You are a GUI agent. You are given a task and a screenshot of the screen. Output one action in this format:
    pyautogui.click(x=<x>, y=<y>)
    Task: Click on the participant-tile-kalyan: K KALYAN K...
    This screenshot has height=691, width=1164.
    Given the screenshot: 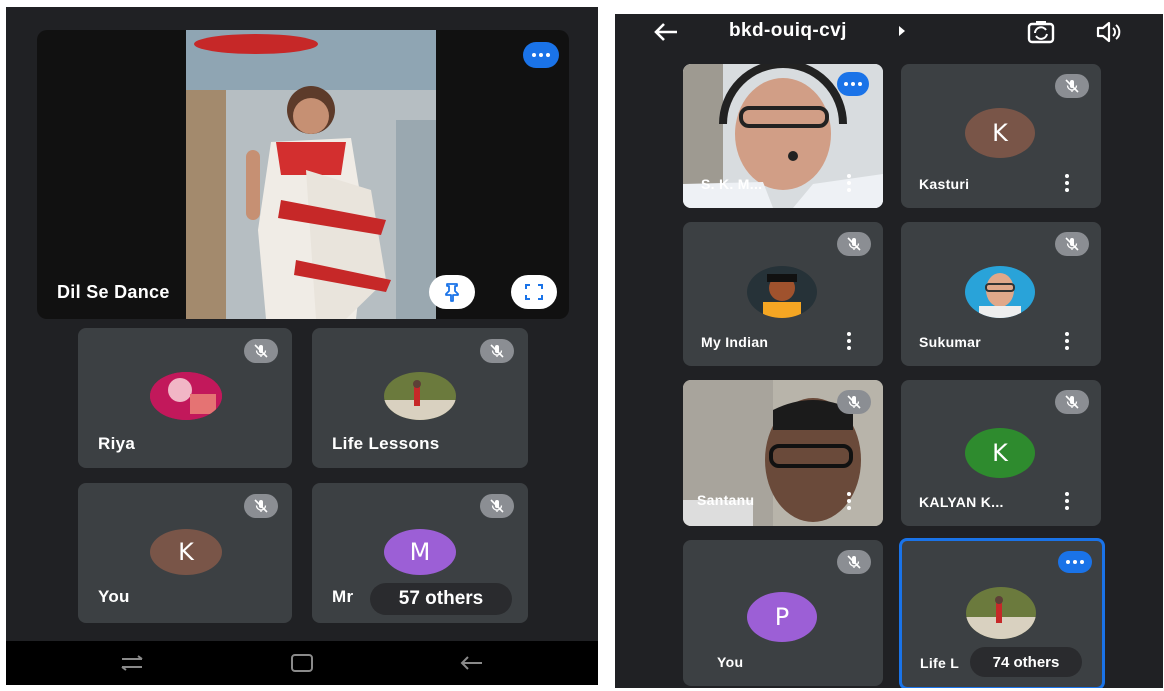 What is the action you would take?
    pyautogui.click(x=1001, y=453)
    